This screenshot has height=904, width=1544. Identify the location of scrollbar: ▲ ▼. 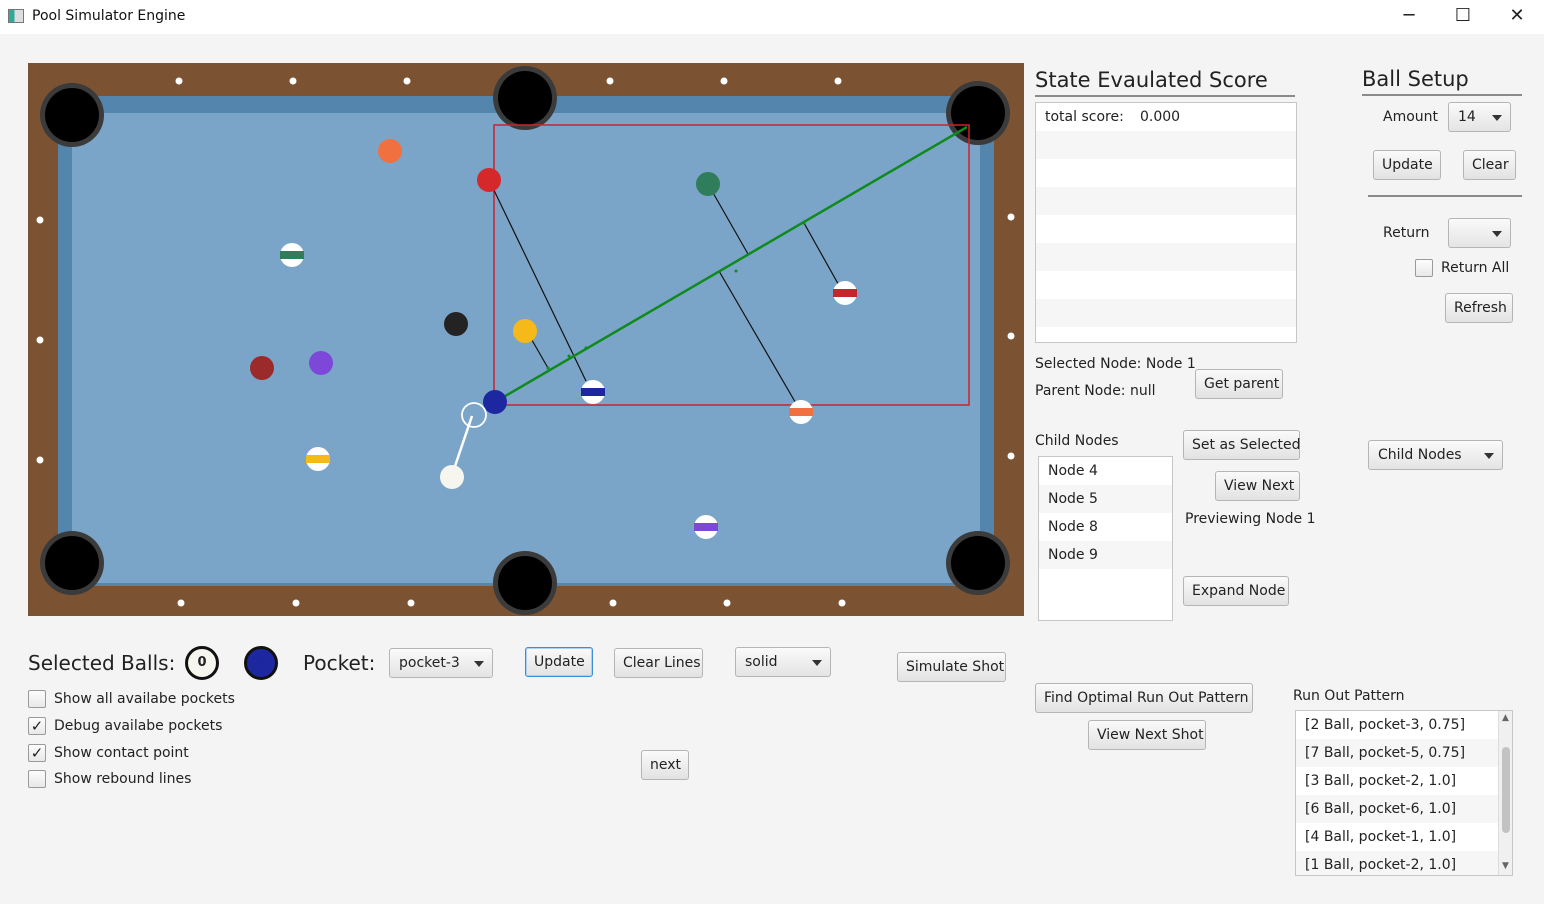
(1505, 793).